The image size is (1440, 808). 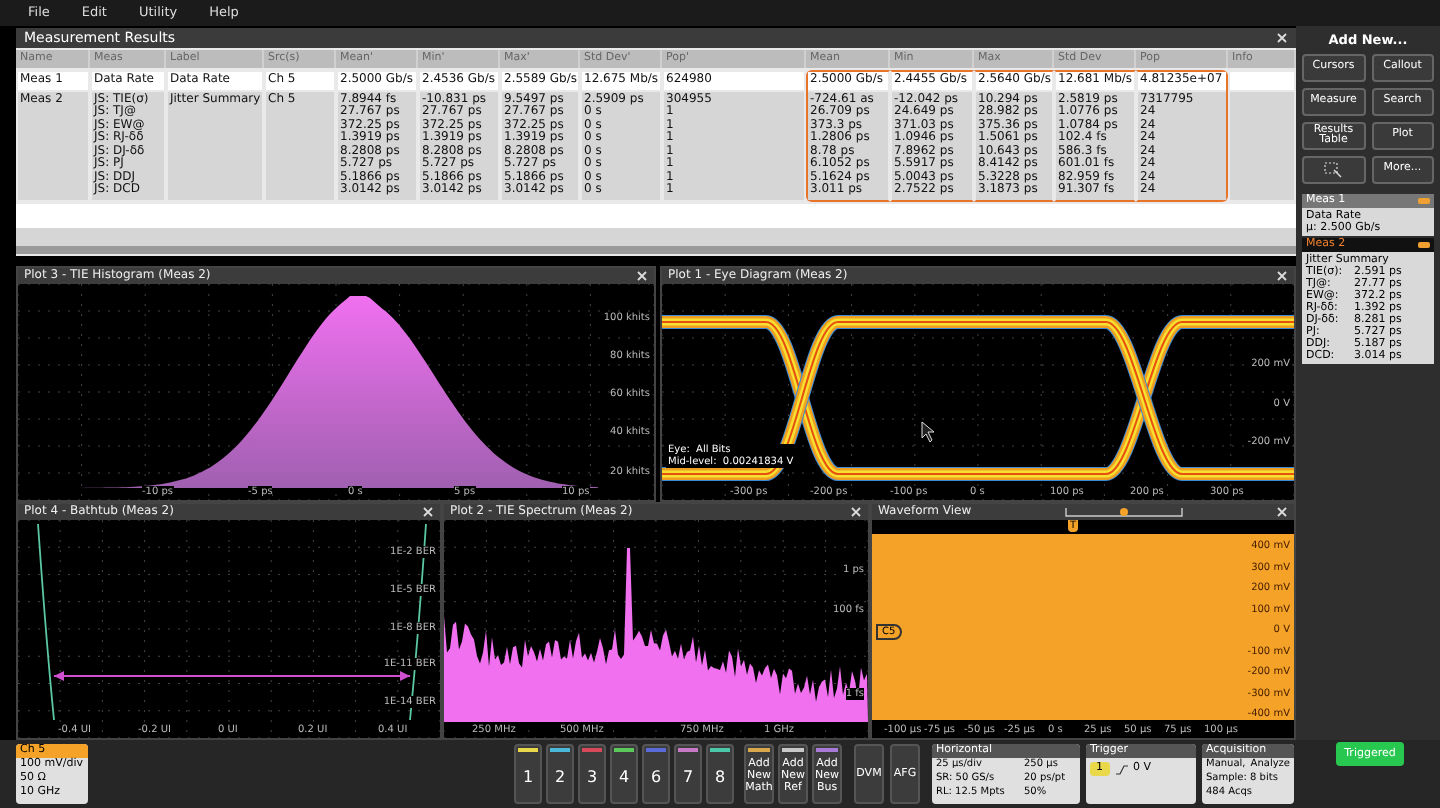 What do you see at coordinates (720, 774) in the screenshot?
I see `channel-button: 8` at bounding box center [720, 774].